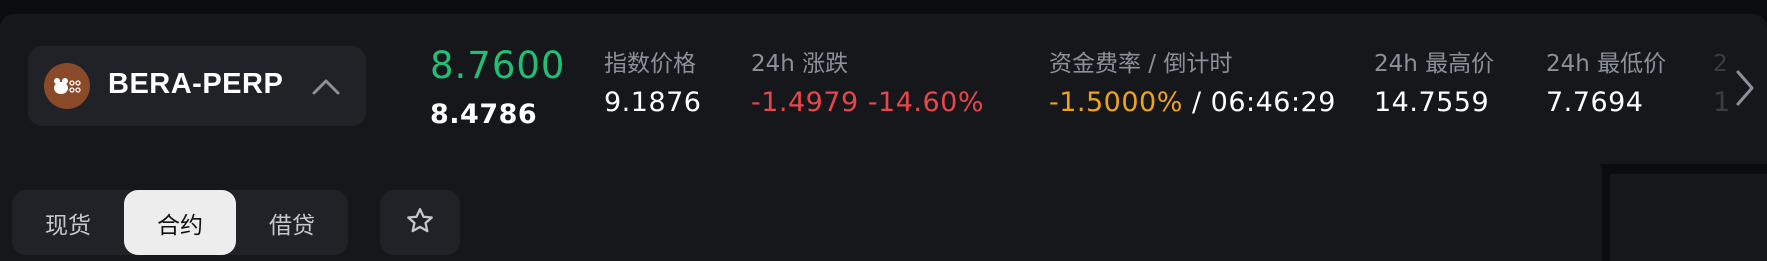  I want to click on pair-selector: BERA-PERP, so click(197, 86).